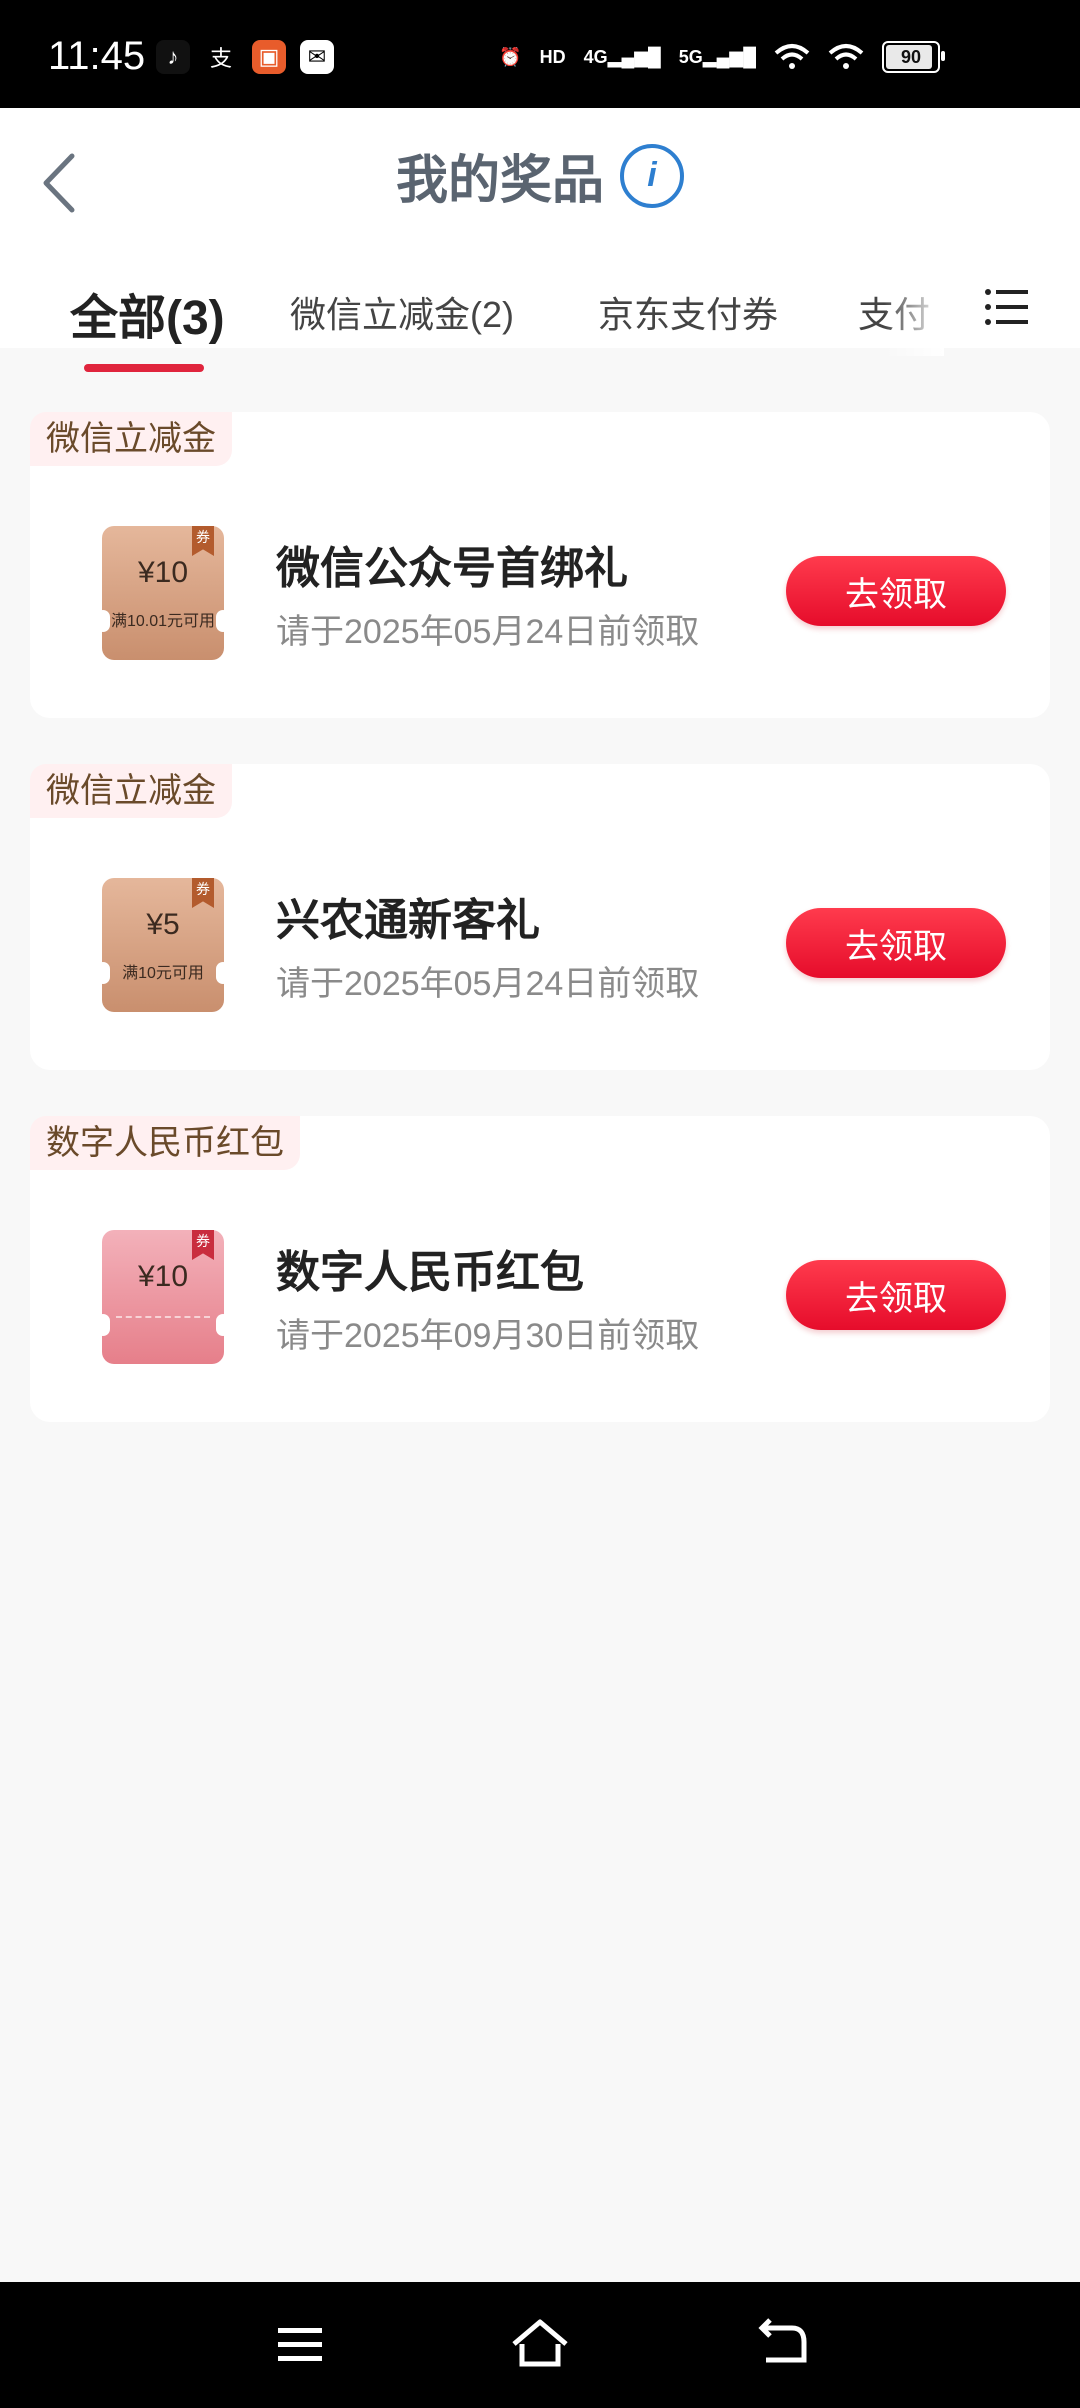 Image resolution: width=1080 pixels, height=2408 pixels. I want to click on tab-all: 全部(3), so click(147, 313).